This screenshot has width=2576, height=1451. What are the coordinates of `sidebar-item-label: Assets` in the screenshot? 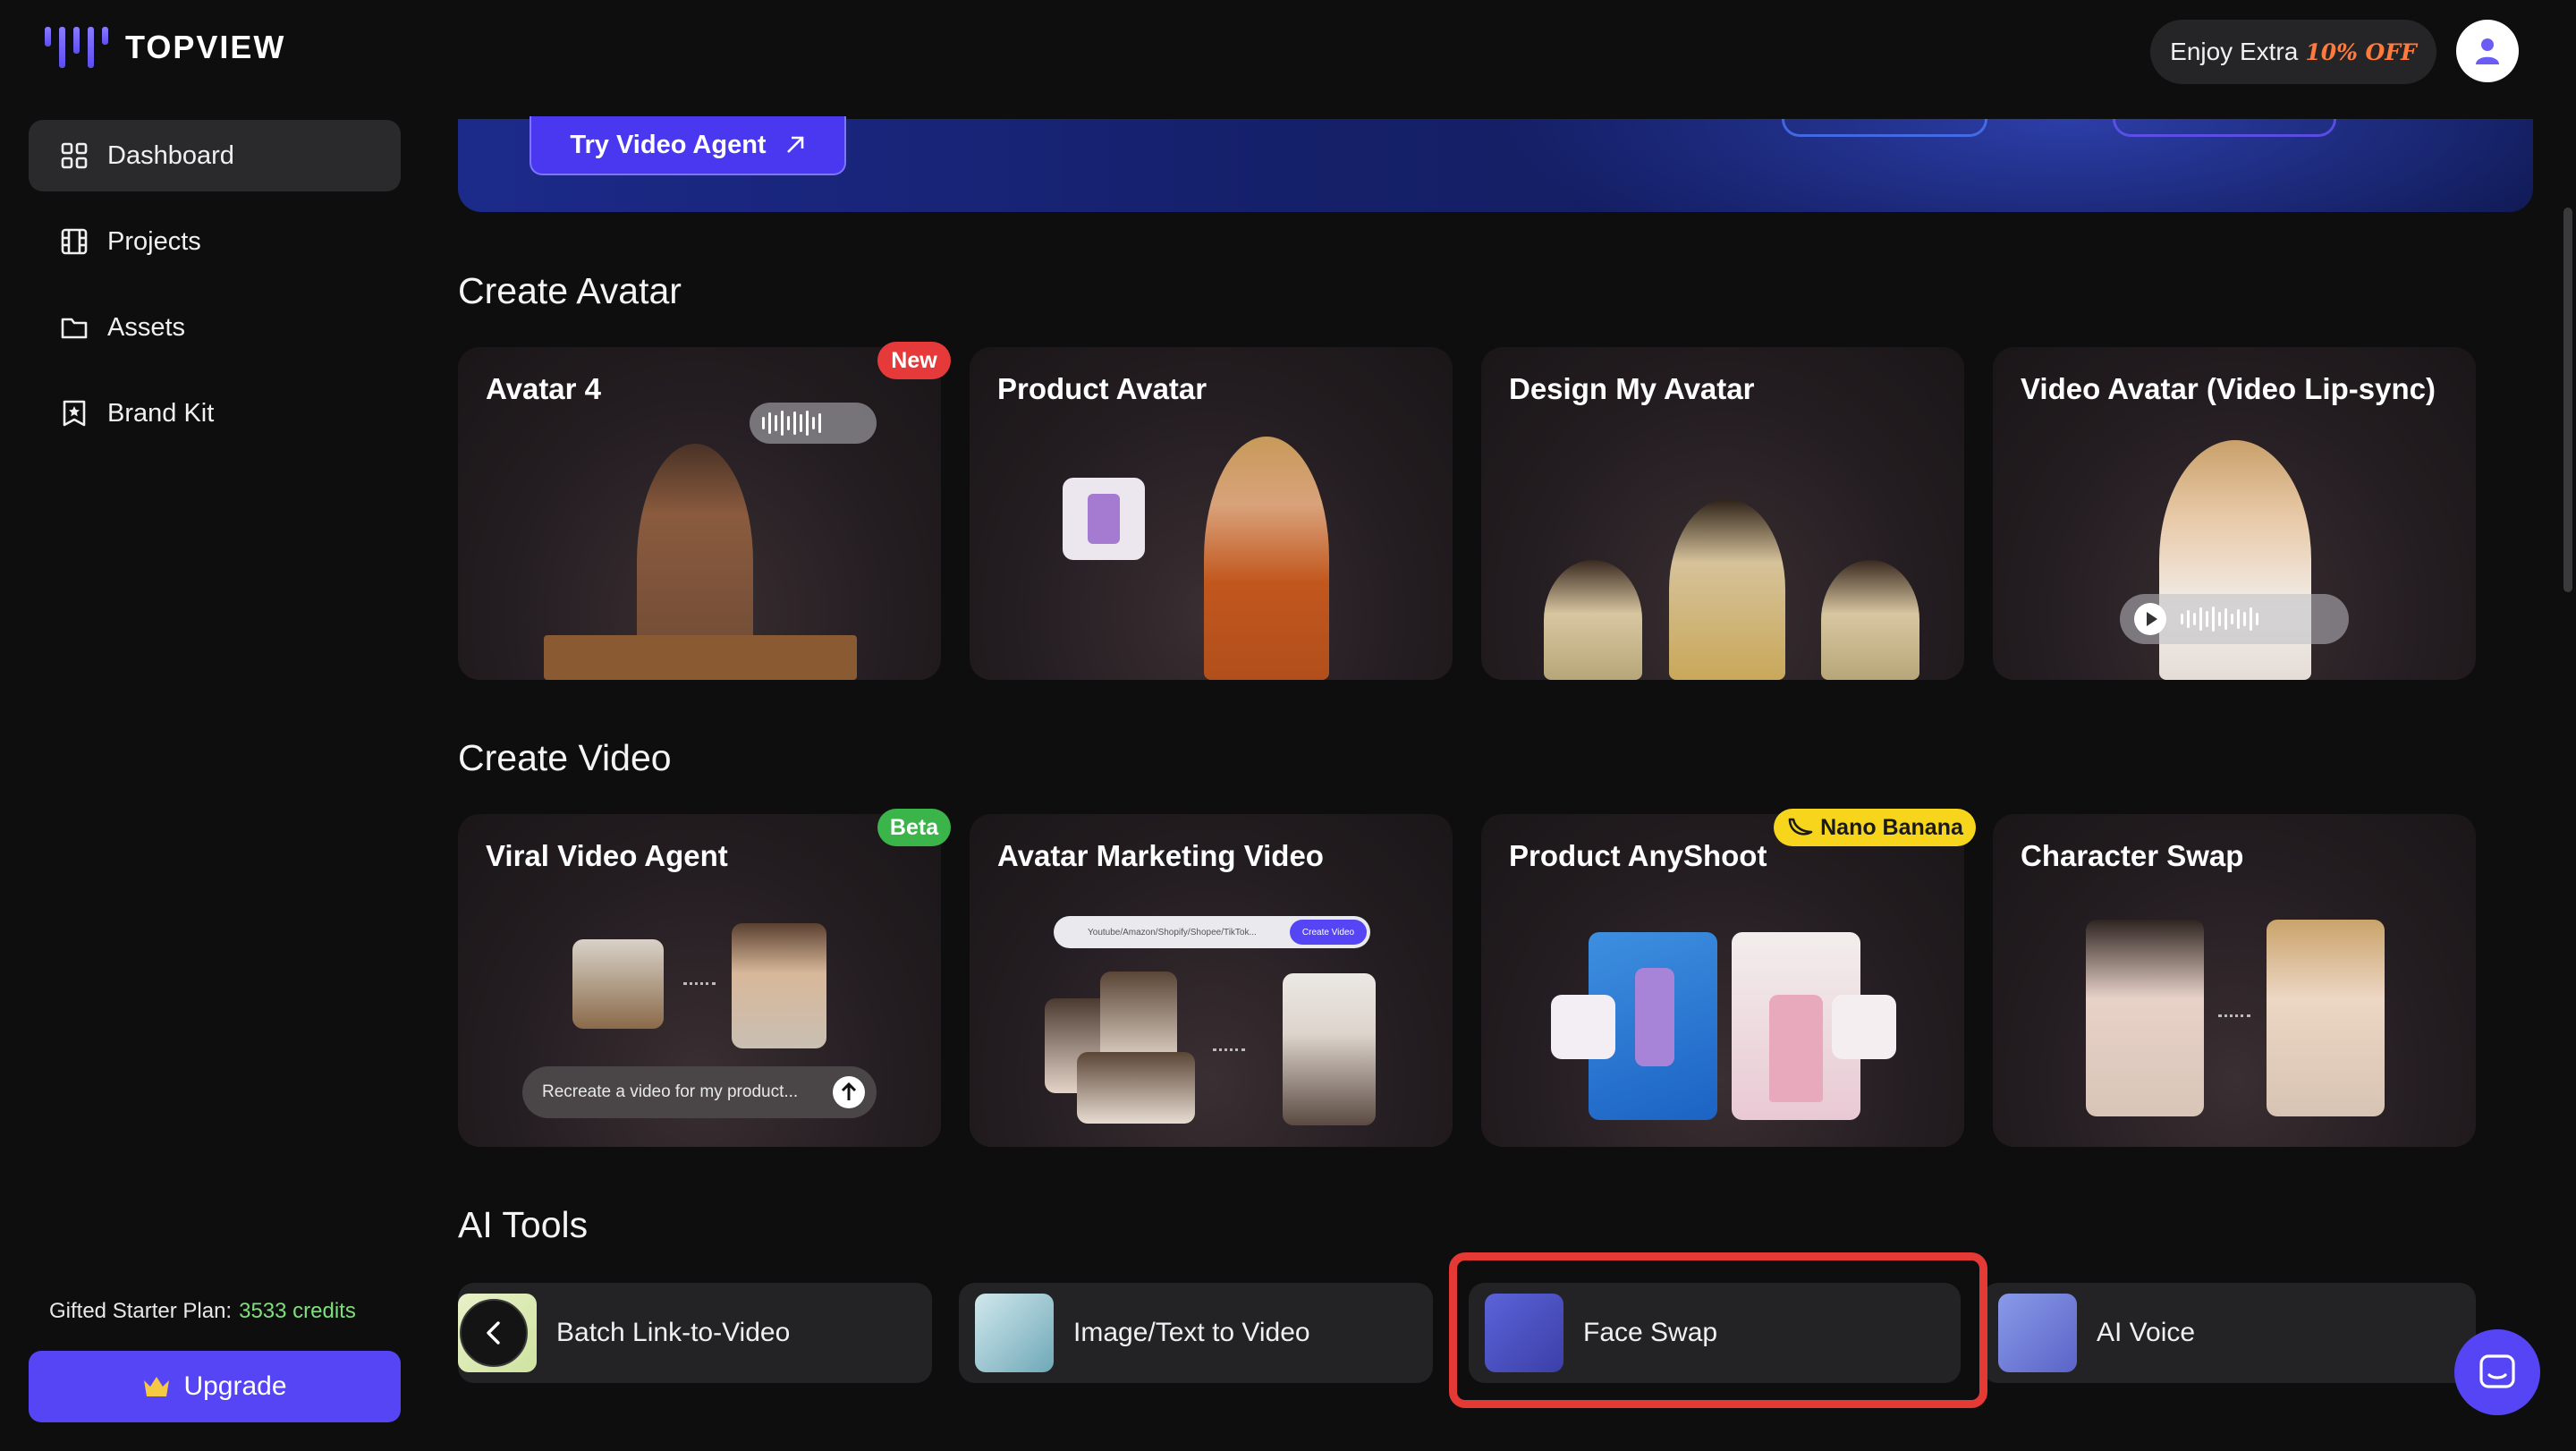 It's located at (146, 327).